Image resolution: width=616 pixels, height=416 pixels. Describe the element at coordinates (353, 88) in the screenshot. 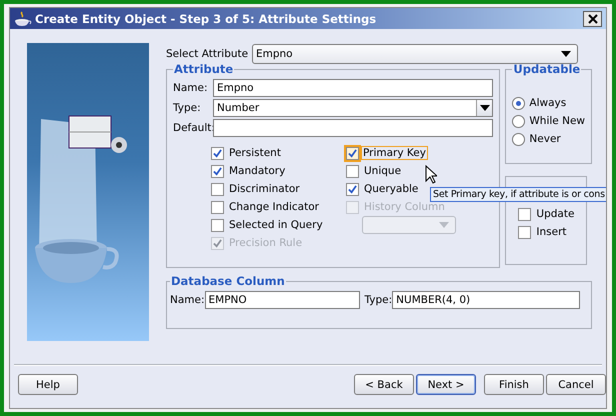

I see `text-field: Empno` at that location.